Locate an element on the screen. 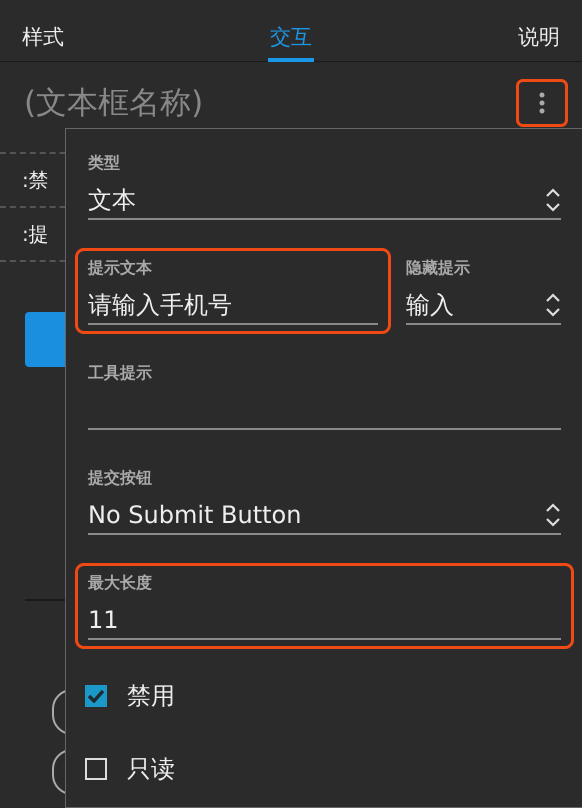 This screenshot has width=582, height=808. input-field: 11 is located at coordinates (324, 621).